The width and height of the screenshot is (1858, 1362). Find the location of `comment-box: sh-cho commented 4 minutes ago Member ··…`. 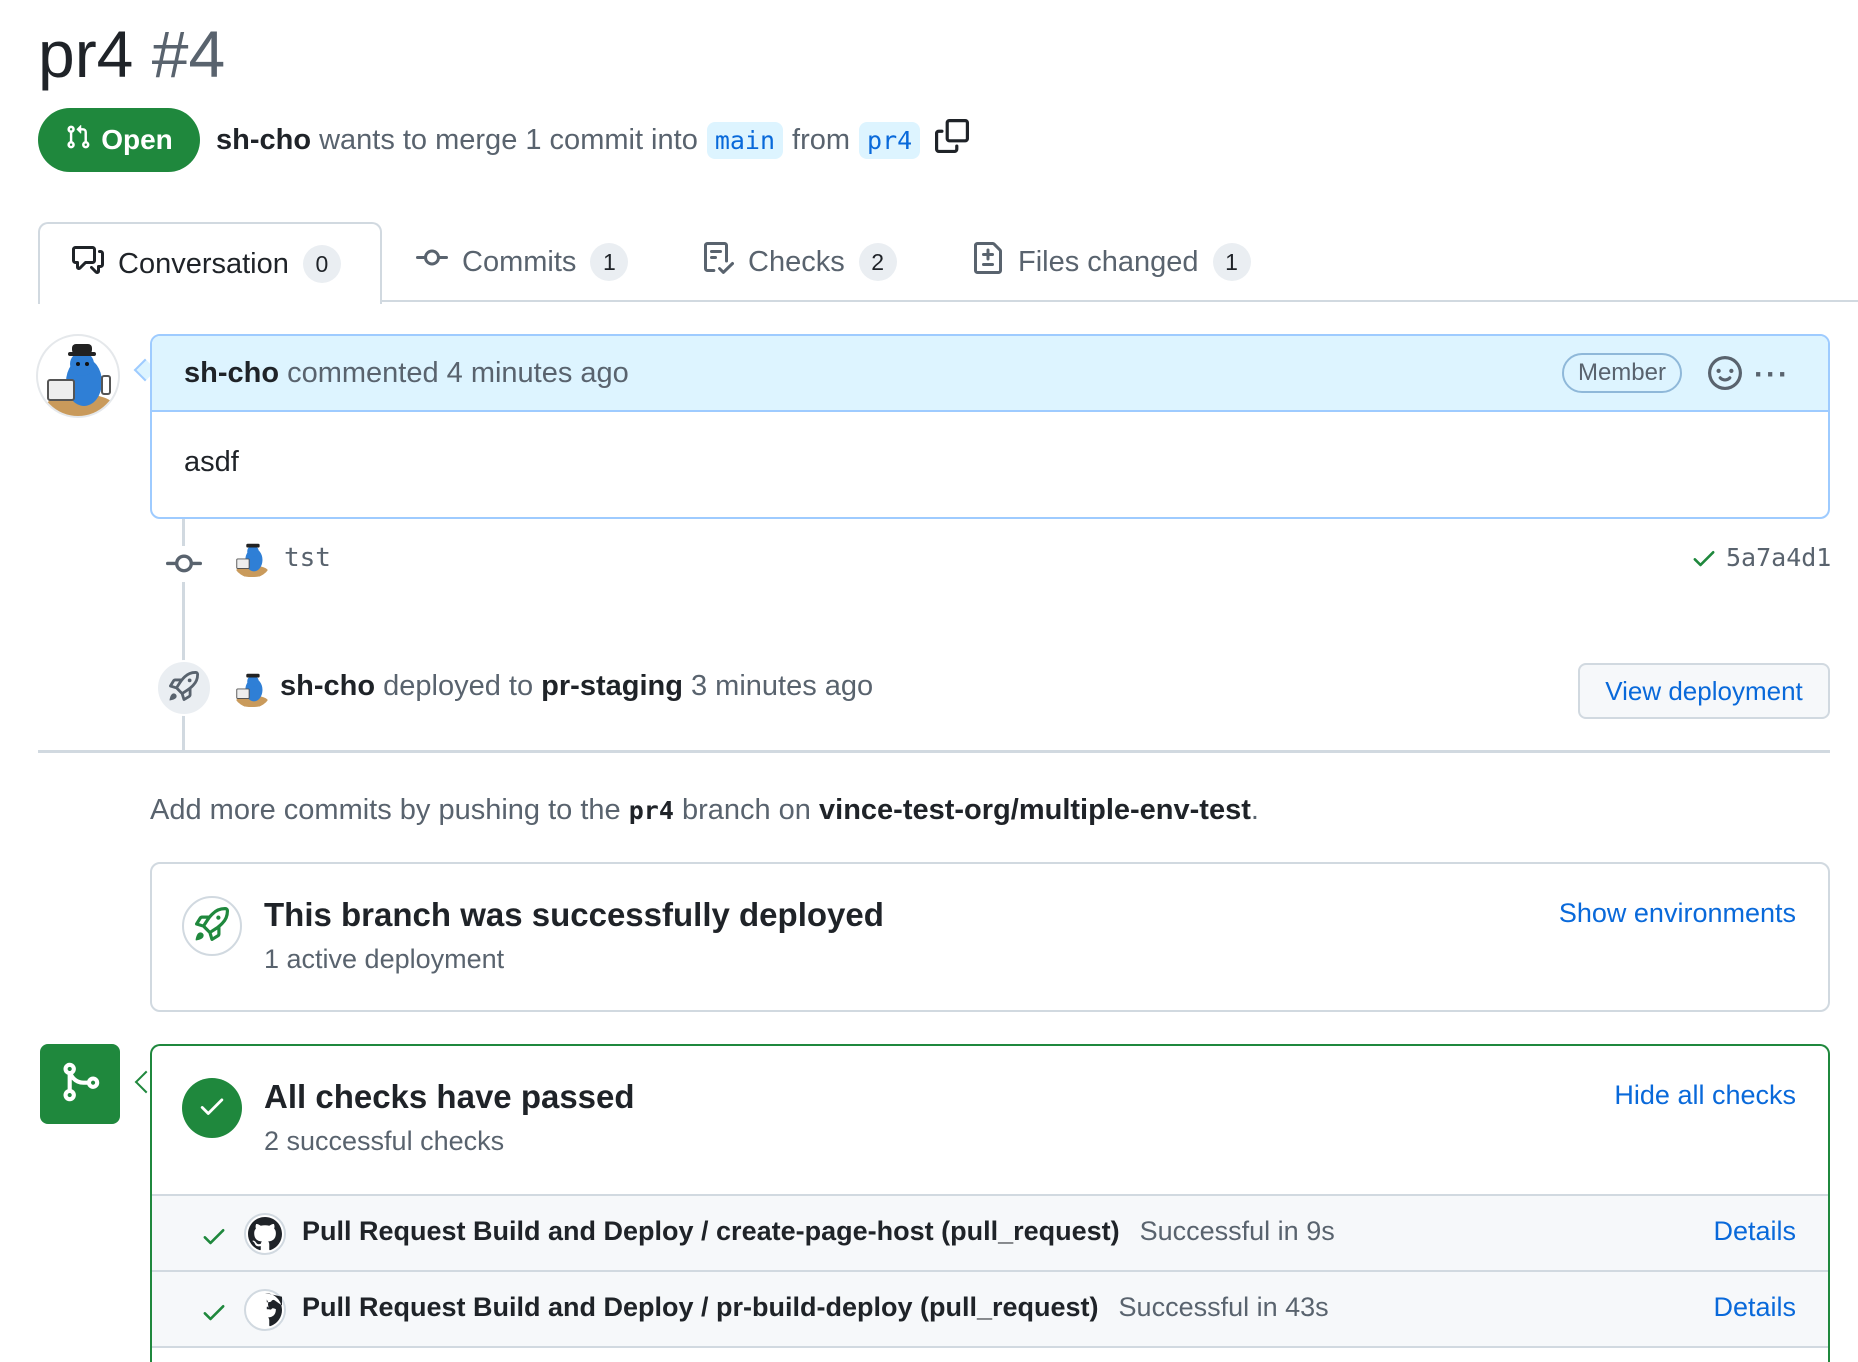

comment-box: sh-cho commented 4 minutes ago Member ··… is located at coordinates (990, 426).